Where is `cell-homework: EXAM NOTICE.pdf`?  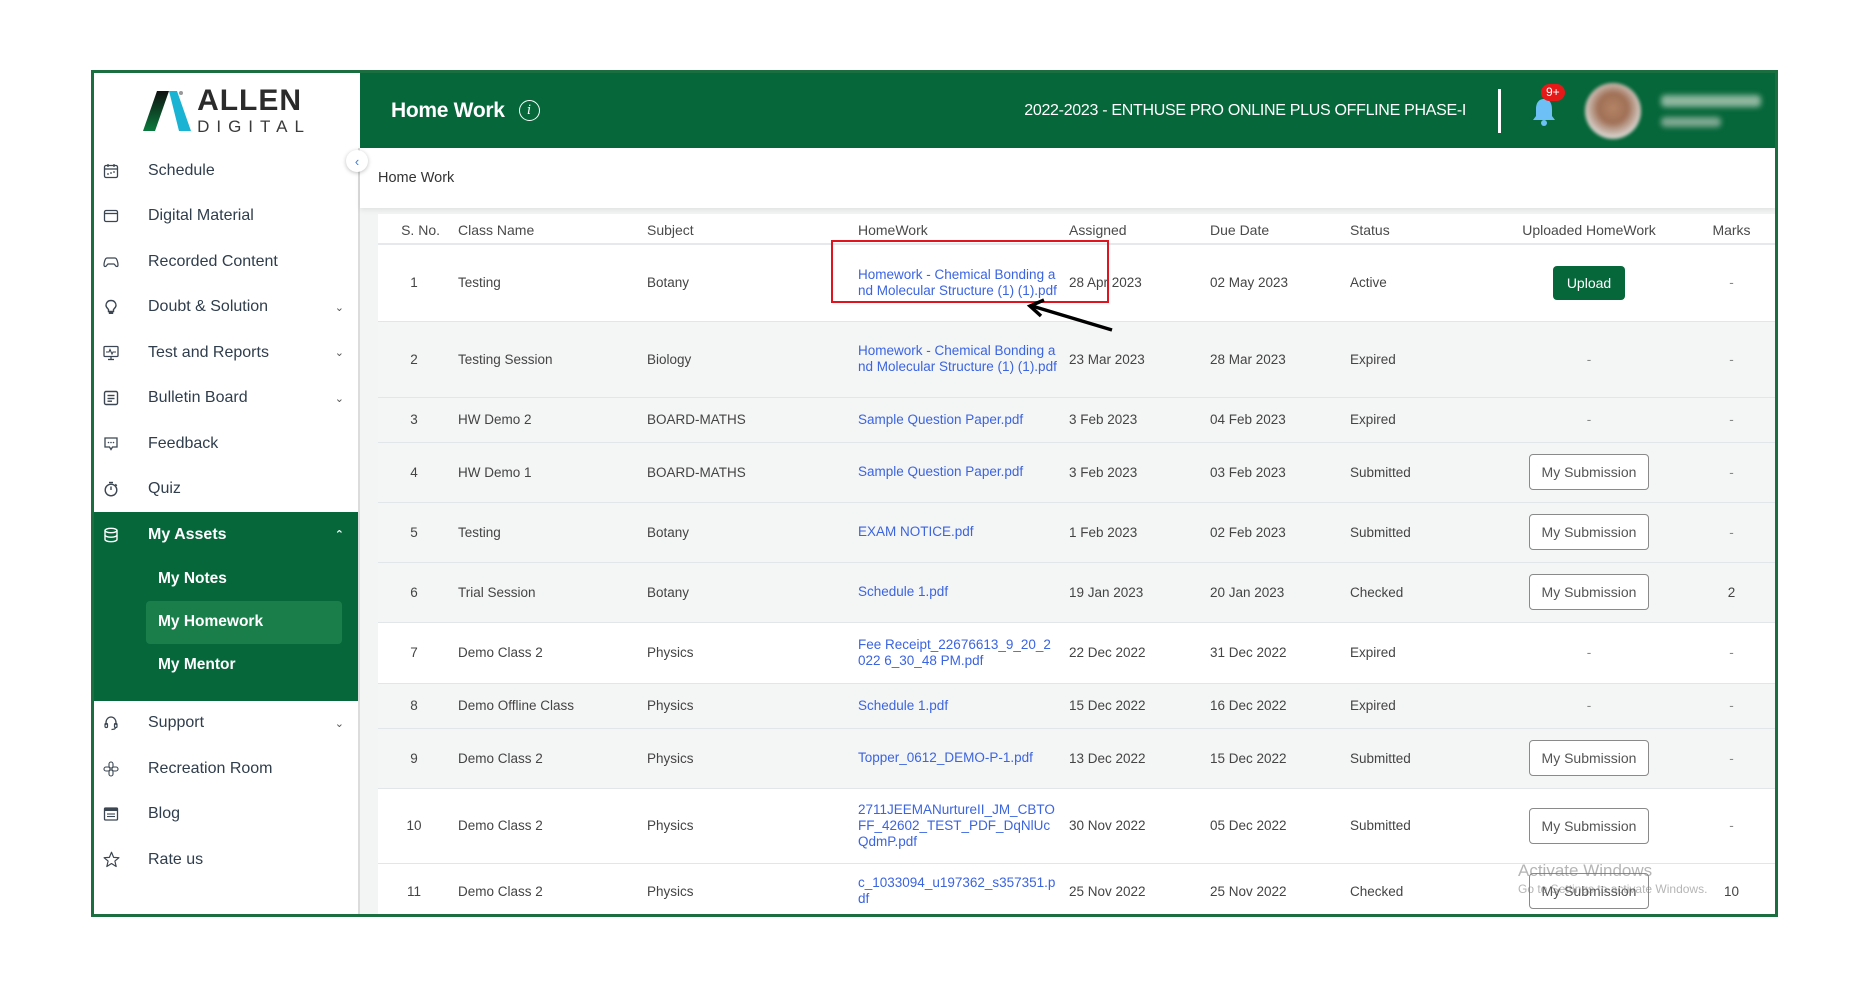 cell-homework: EXAM NOTICE.pdf is located at coordinates (963, 532).